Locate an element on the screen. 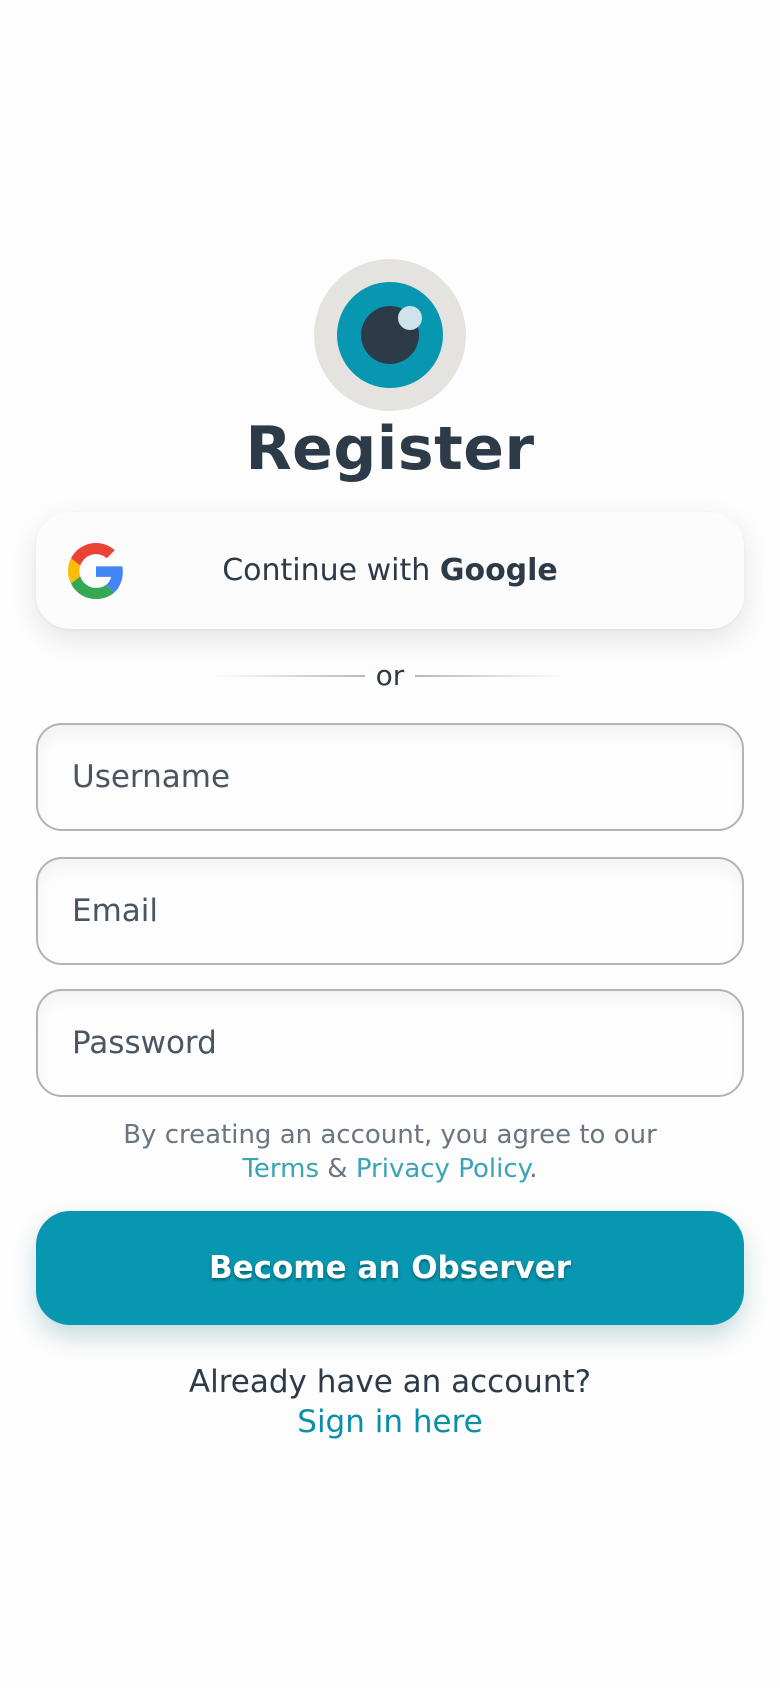 The height and width of the screenshot is (1688, 780). continue-with-google-button: Continue with Google is located at coordinates (390, 570).